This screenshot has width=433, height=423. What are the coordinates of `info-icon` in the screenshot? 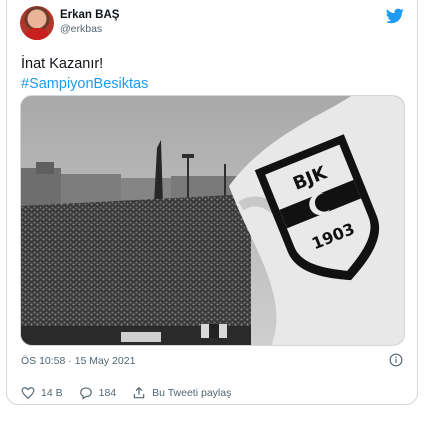 It's located at (396, 360).